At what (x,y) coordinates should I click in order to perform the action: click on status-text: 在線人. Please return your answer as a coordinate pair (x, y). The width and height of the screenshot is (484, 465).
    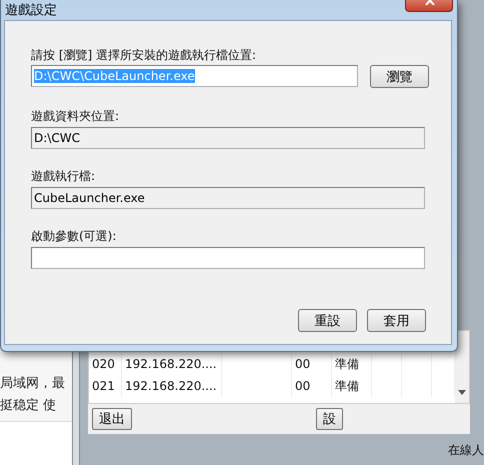
    Looking at the image, I should click on (466, 450).